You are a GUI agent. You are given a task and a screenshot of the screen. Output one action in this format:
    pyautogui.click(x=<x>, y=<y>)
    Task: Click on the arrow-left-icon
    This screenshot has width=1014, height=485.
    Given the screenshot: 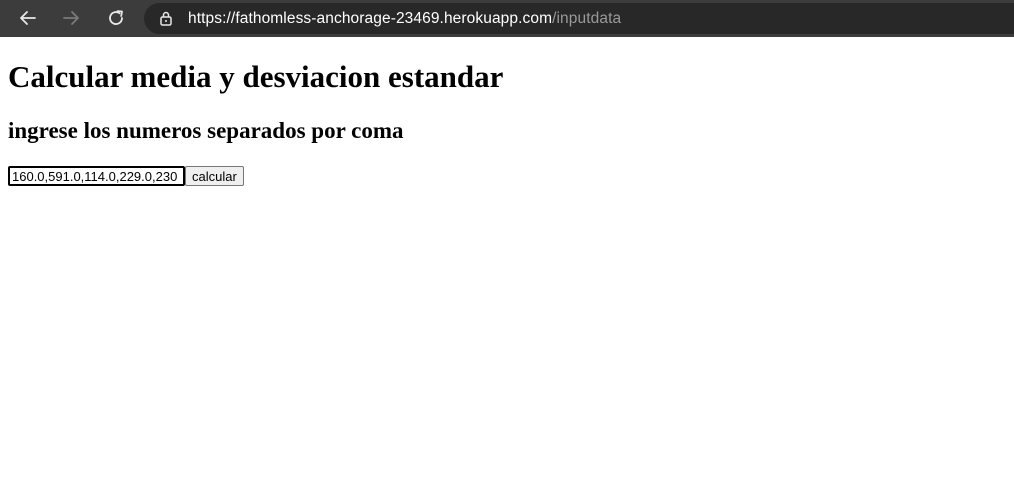 What is the action you would take?
    pyautogui.click(x=28, y=18)
    